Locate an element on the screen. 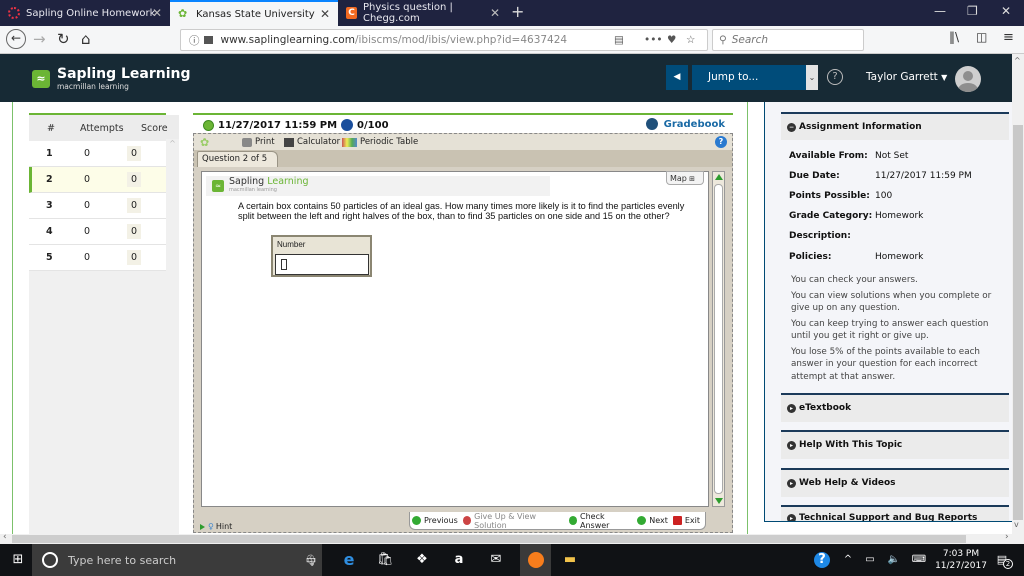 This screenshot has height=576, width=1024. section-etextbook: ▸ eTextbook is located at coordinates (895, 407).